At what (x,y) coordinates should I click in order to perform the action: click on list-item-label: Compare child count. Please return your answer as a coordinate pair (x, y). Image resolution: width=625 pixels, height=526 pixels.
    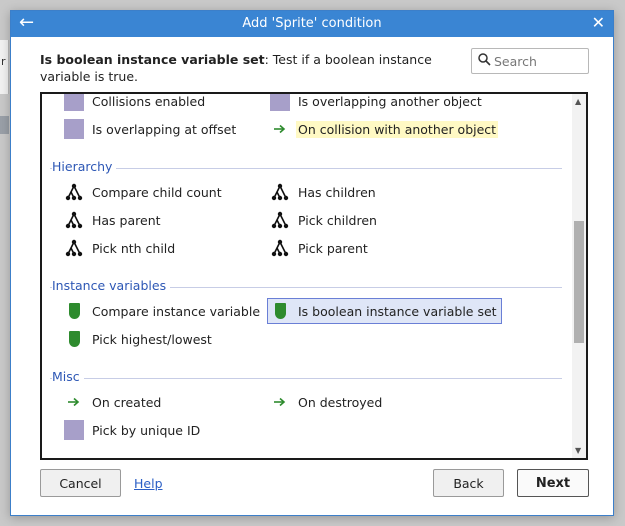
    Looking at the image, I should click on (157, 192).